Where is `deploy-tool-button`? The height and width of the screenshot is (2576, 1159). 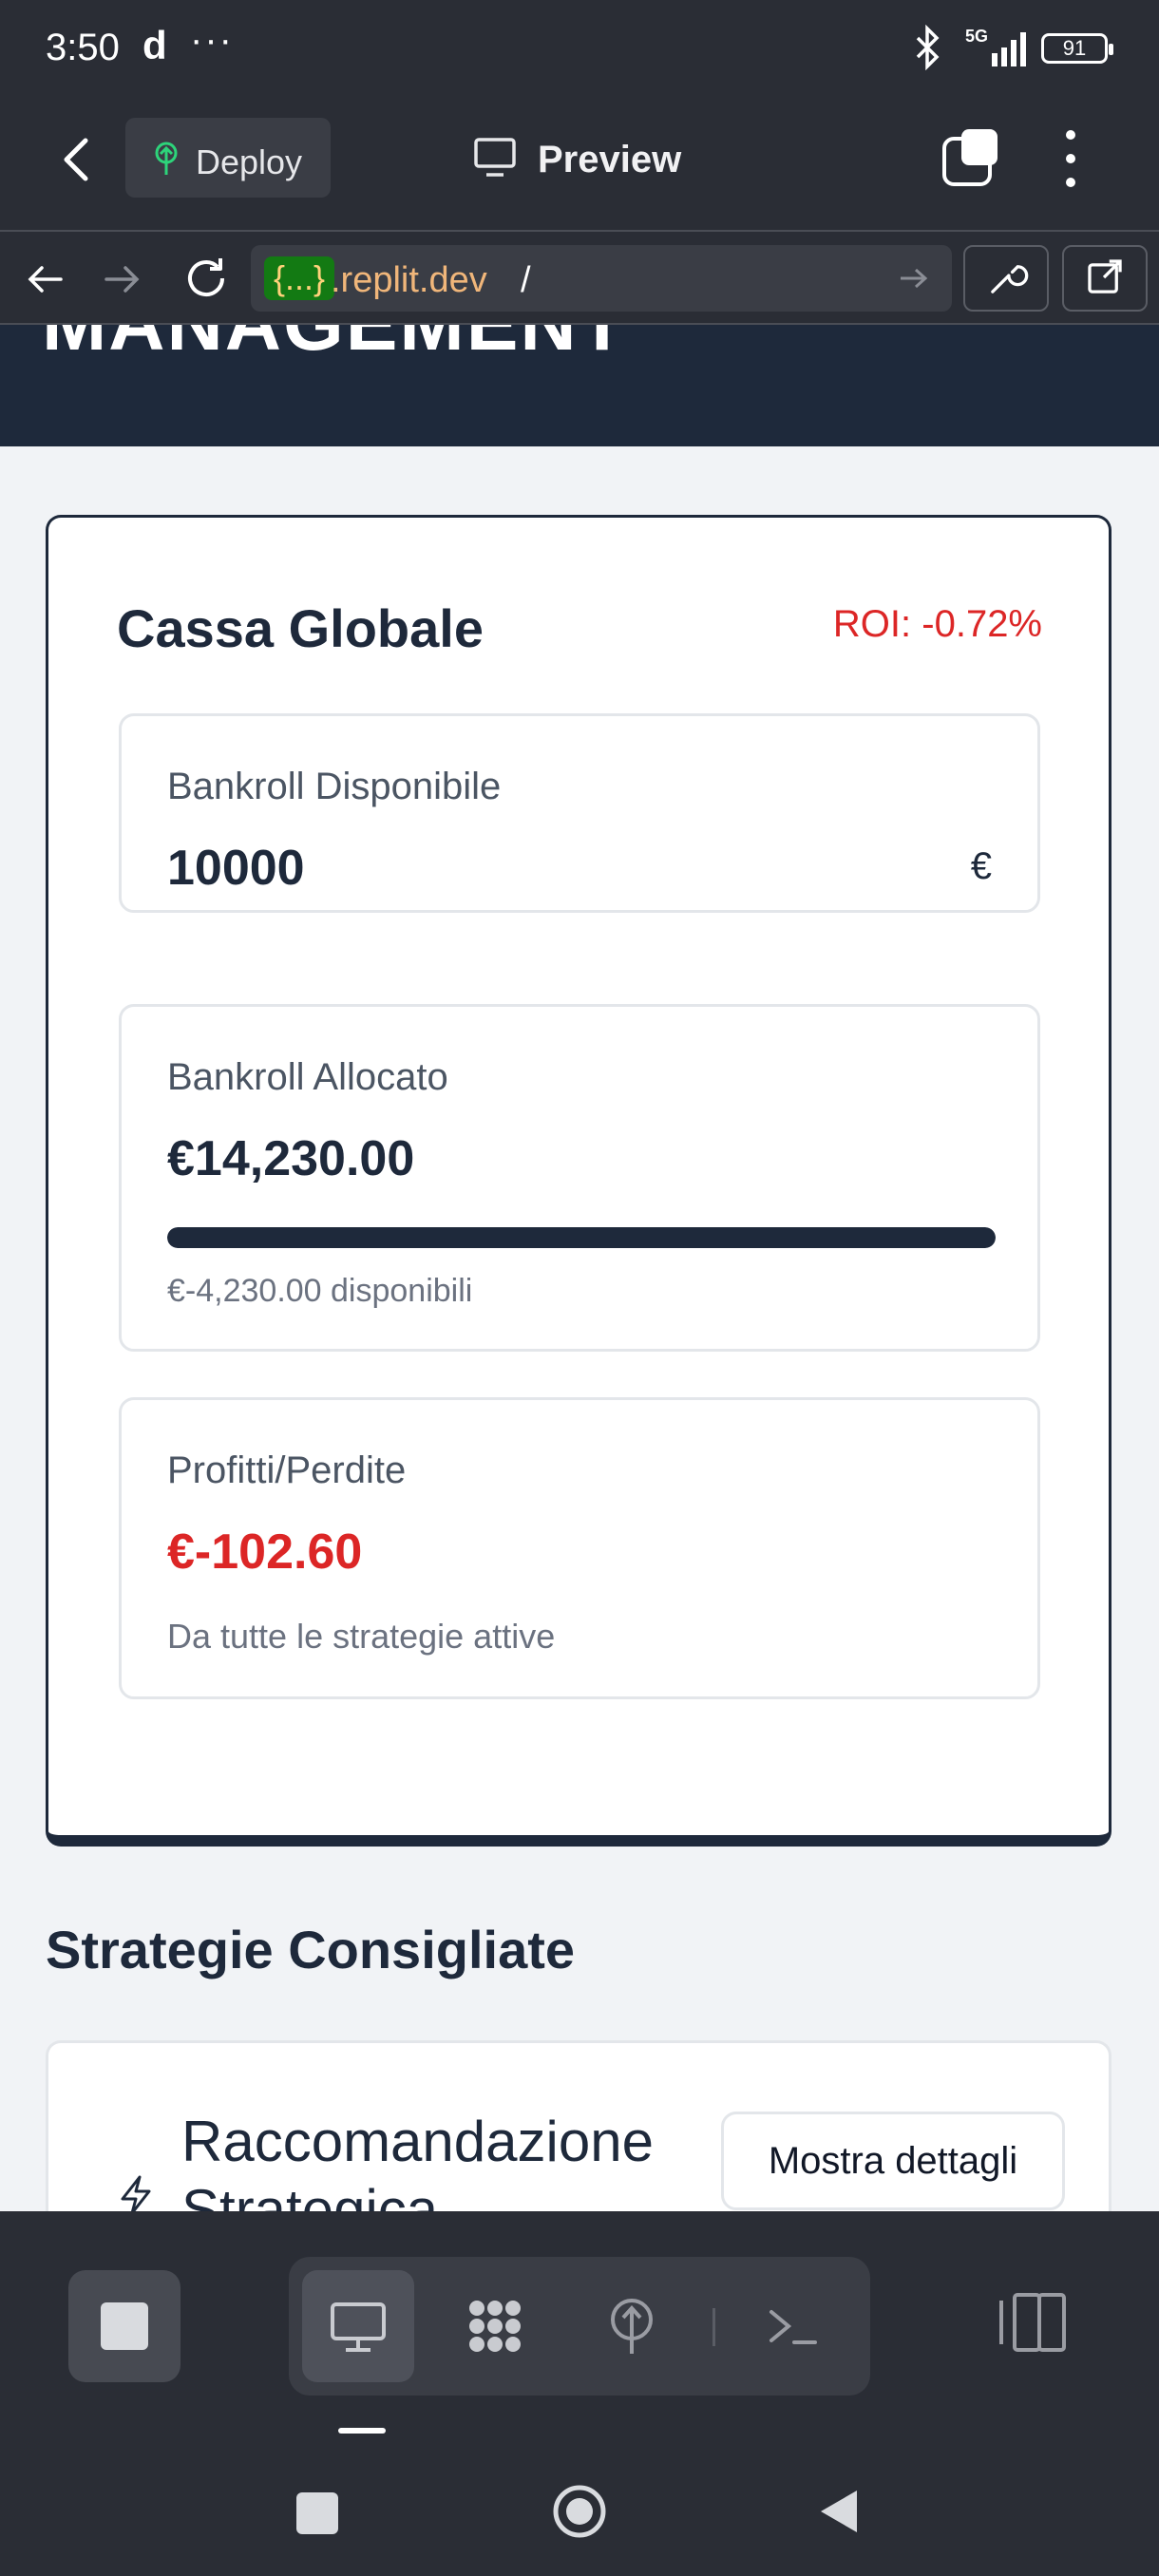 deploy-tool-button is located at coordinates (632, 2326).